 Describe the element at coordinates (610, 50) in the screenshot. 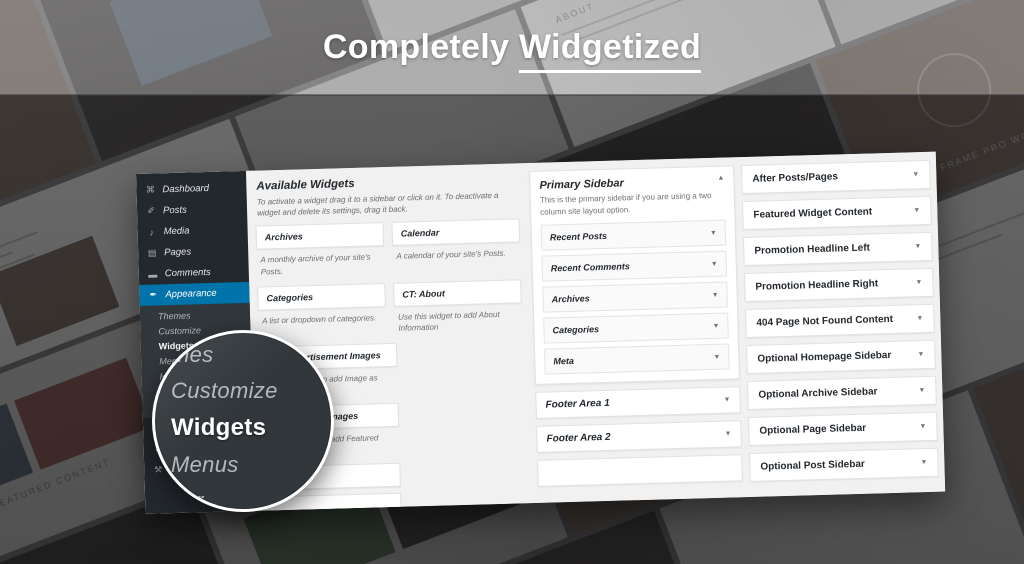

I see `page-title-underlined: Widgetized` at that location.